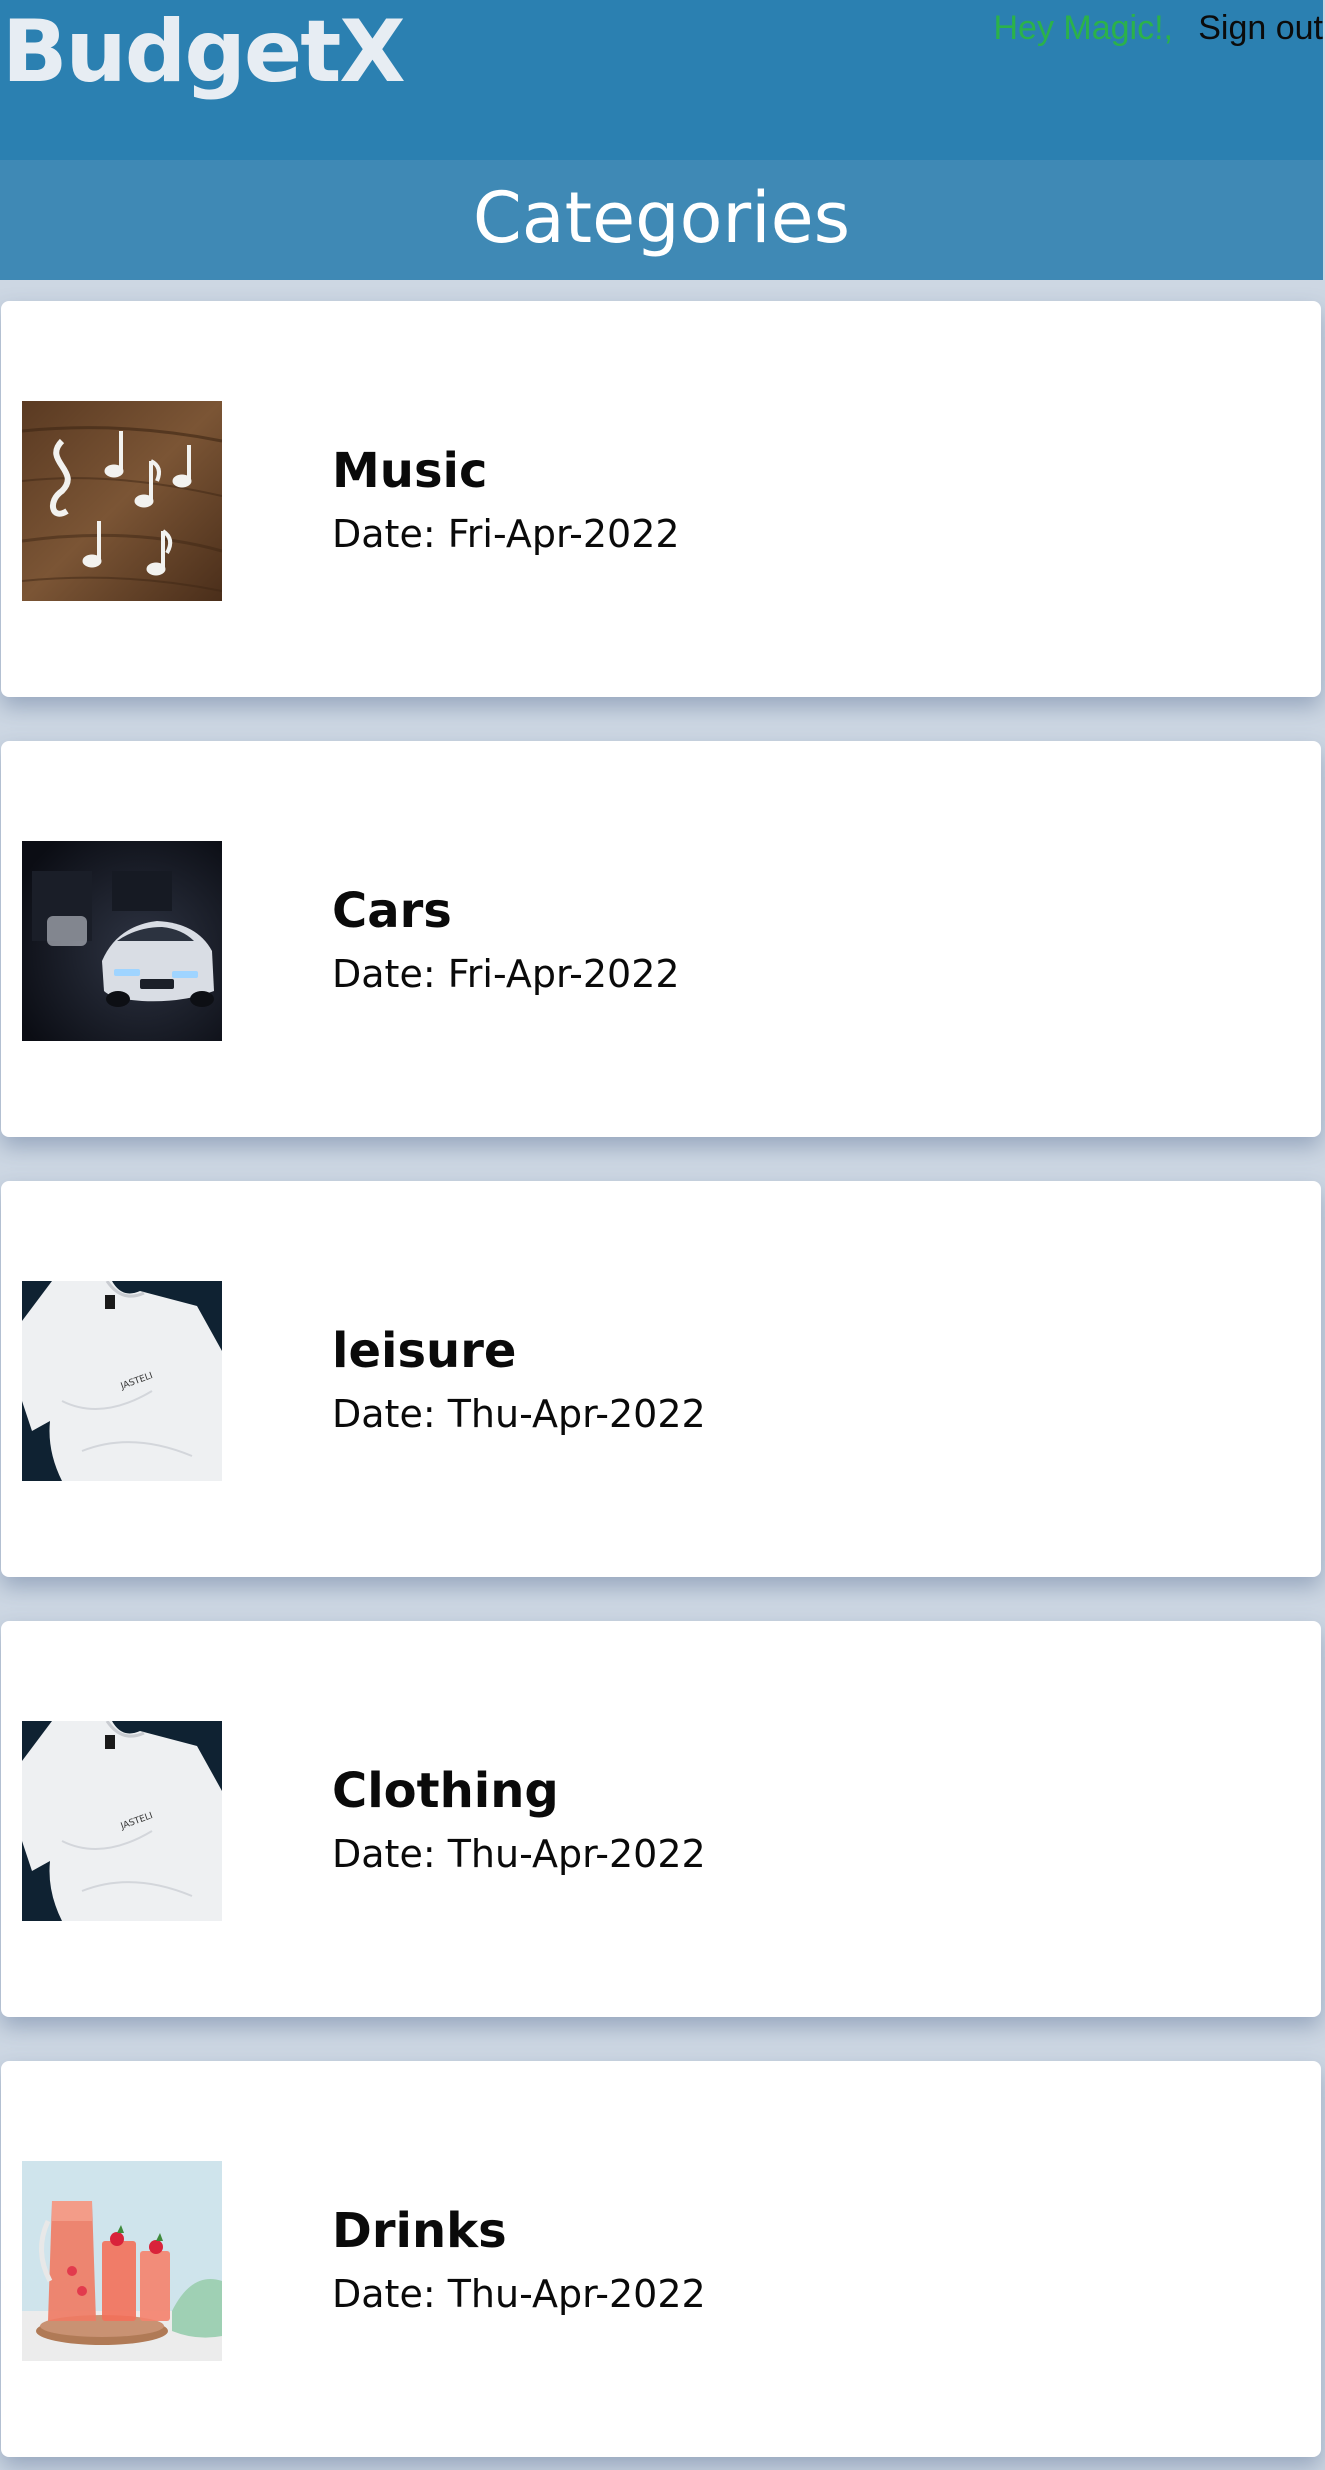  What do you see at coordinates (122, 501) in the screenshot?
I see `music-notes-image` at bounding box center [122, 501].